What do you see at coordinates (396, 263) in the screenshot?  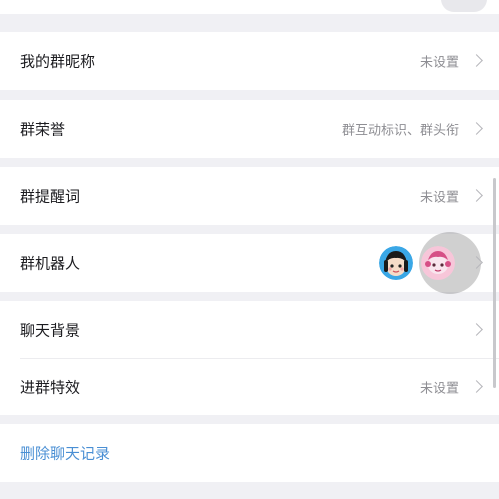 I see `robot-avatar-girl-icon` at bounding box center [396, 263].